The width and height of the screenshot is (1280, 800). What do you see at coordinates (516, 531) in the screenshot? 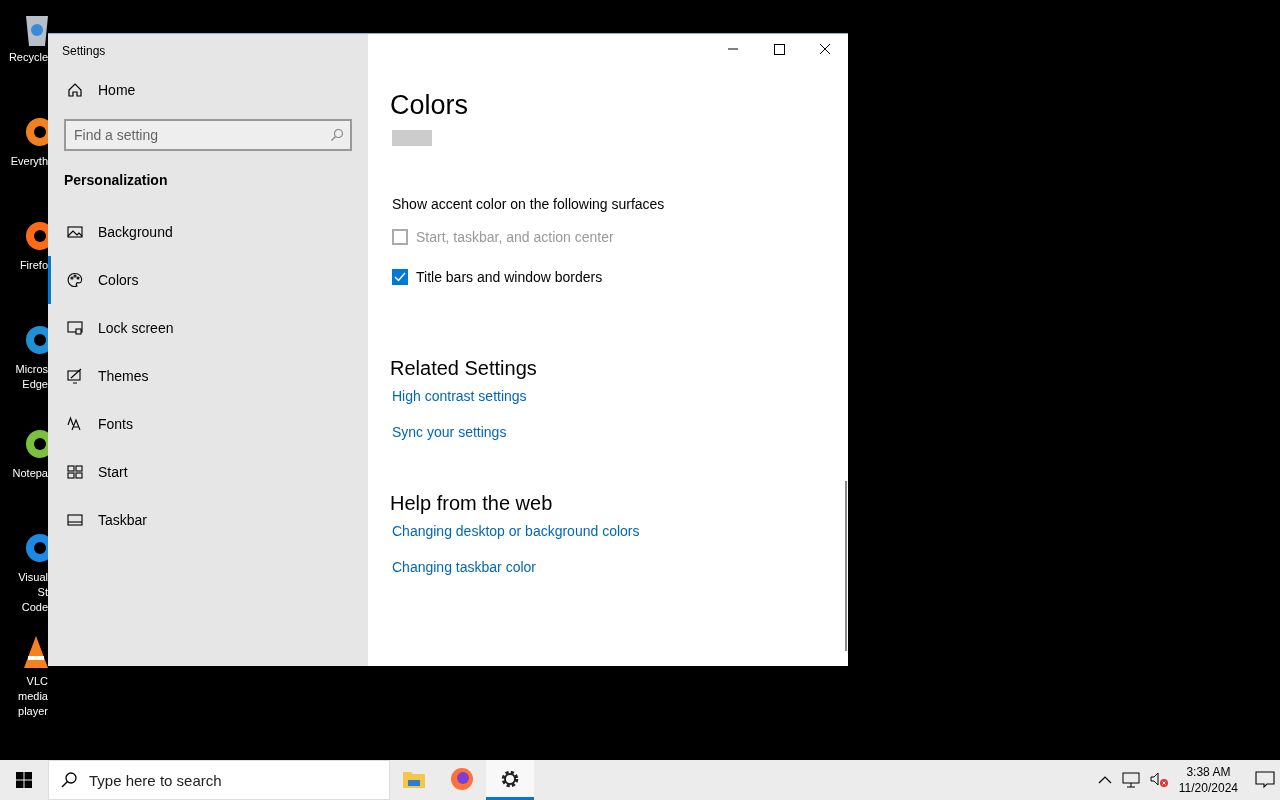
I see `link: Changing desktop or background colors` at bounding box center [516, 531].